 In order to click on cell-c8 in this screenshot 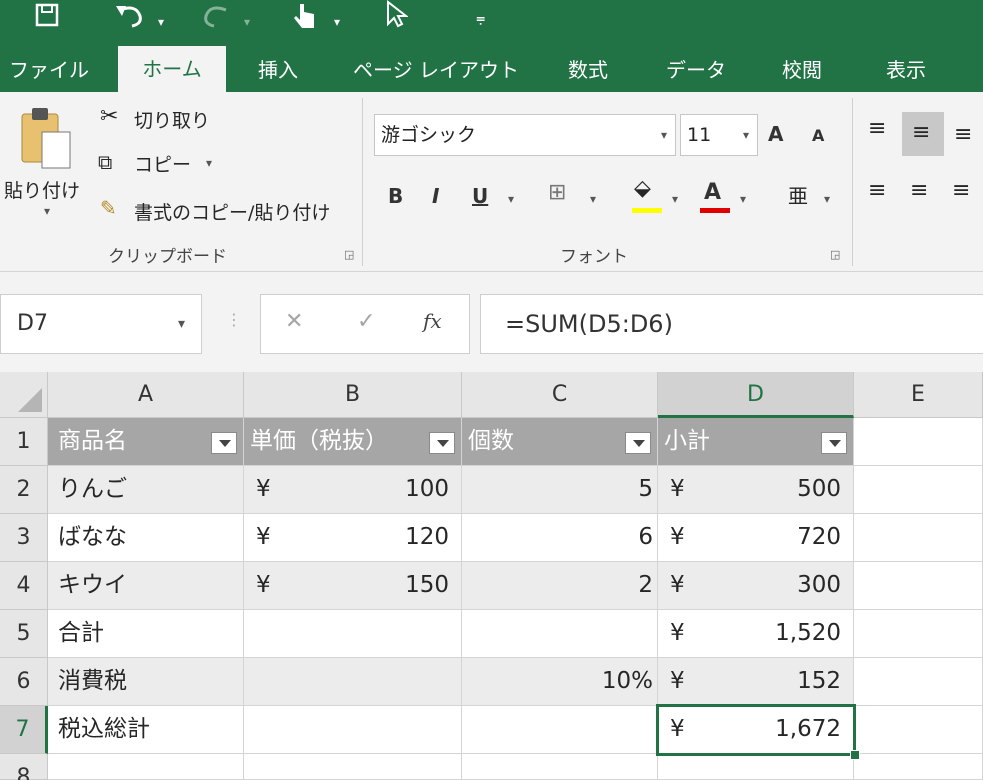, I will do `click(560, 767)`.